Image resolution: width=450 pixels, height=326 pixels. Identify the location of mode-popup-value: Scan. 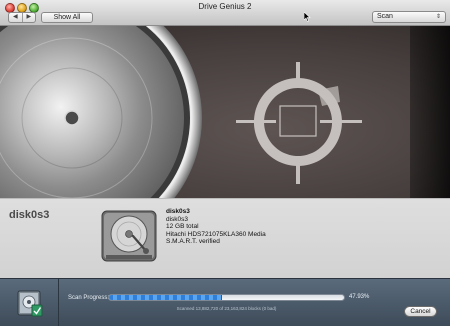
(385, 16).